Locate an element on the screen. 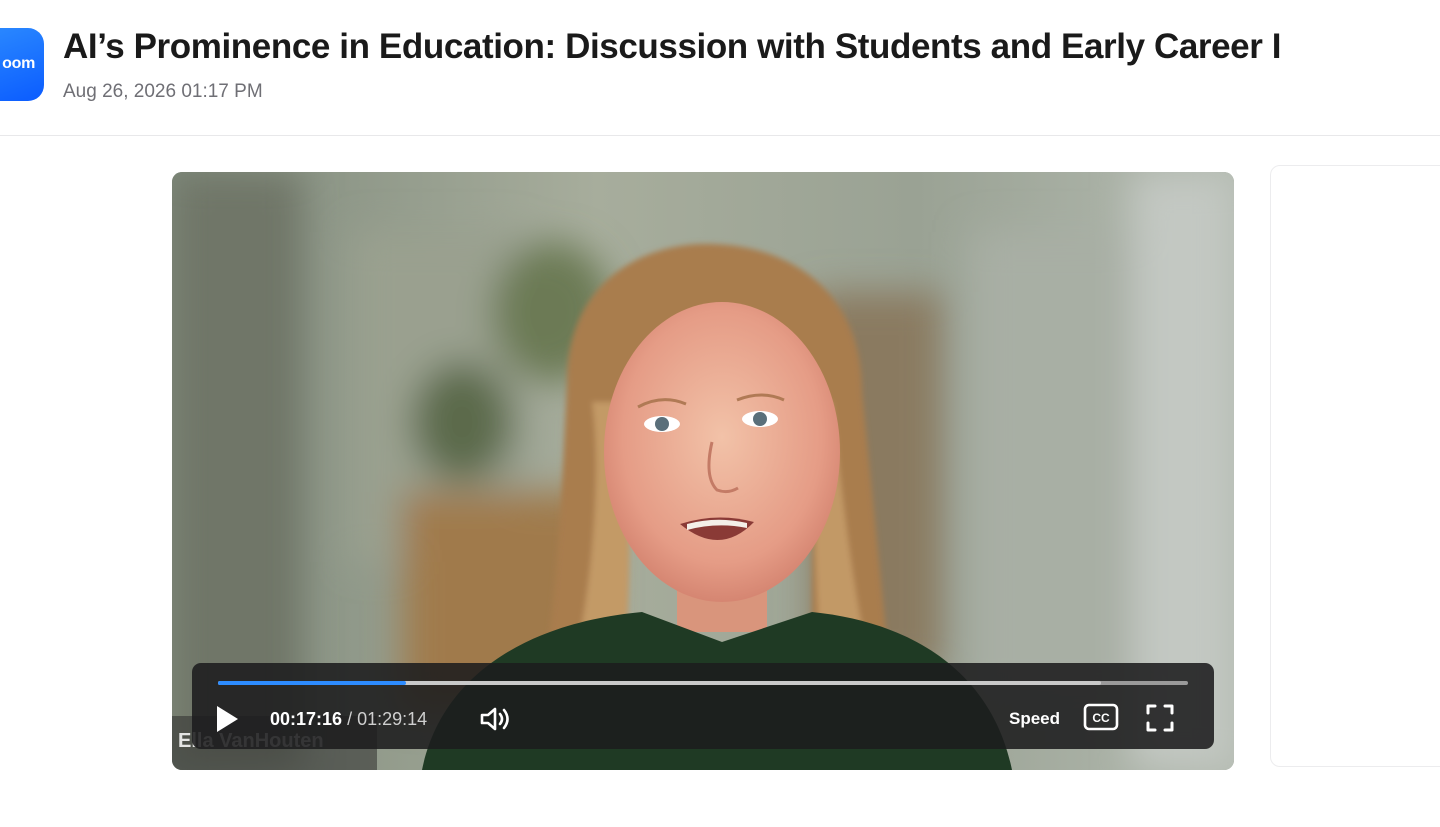 This screenshot has width=1440, height=827. zoom-logo: oom is located at coordinates (22, 64).